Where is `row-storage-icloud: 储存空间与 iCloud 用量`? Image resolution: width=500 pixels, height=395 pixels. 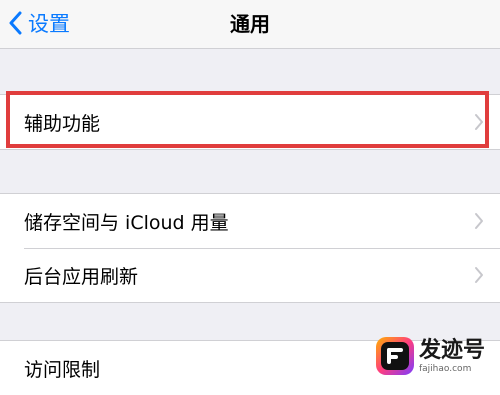 row-storage-icloud: 储存空间与 iCloud 用量 is located at coordinates (250, 221).